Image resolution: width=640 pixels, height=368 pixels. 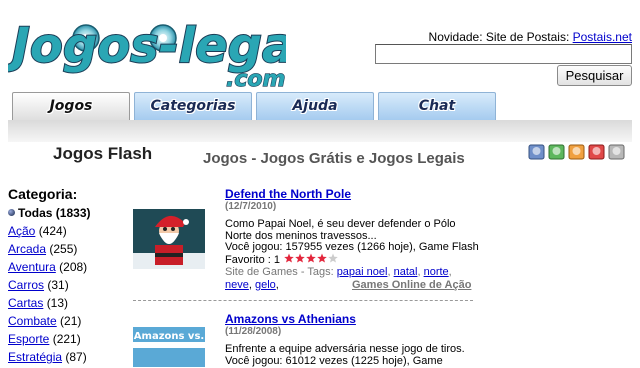 I want to click on category-link: Estratégia, so click(x=35, y=357).